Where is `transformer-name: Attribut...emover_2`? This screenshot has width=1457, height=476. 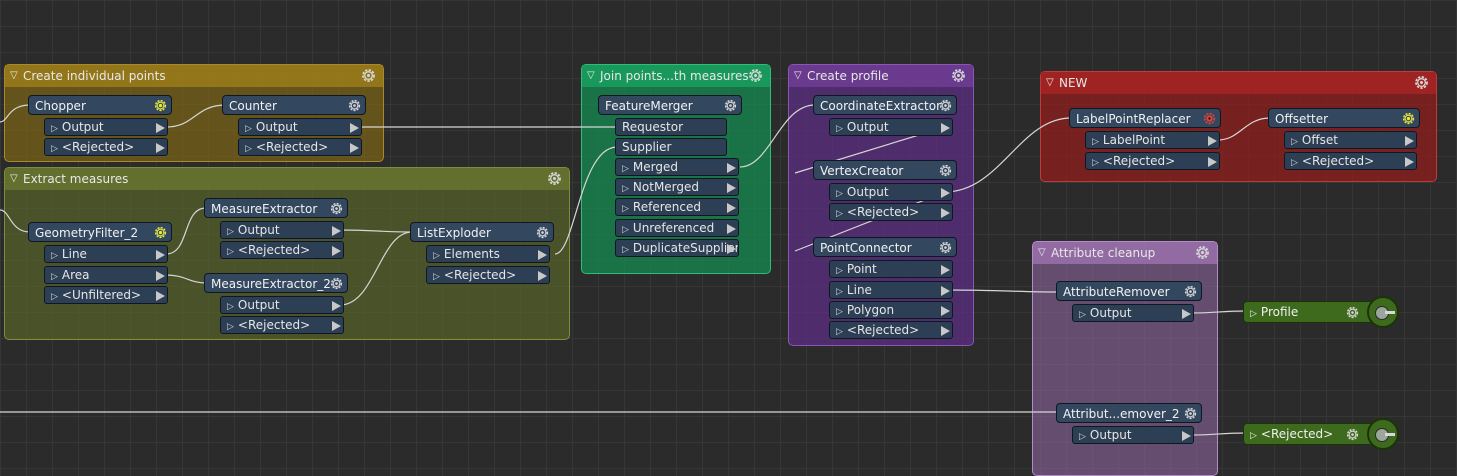
transformer-name: Attribut...emover_2 is located at coordinates (1121, 414).